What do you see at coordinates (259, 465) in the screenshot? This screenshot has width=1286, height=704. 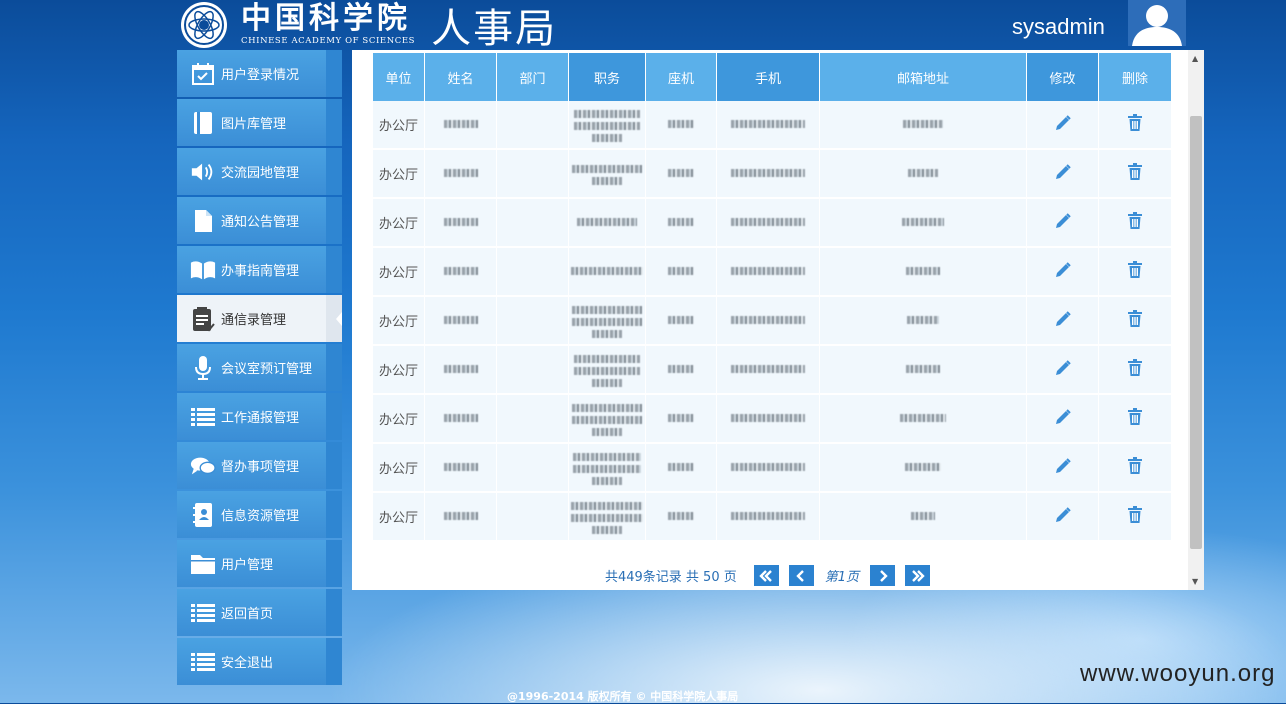 I see `sidebar-item-supervision: 督办事项管理` at bounding box center [259, 465].